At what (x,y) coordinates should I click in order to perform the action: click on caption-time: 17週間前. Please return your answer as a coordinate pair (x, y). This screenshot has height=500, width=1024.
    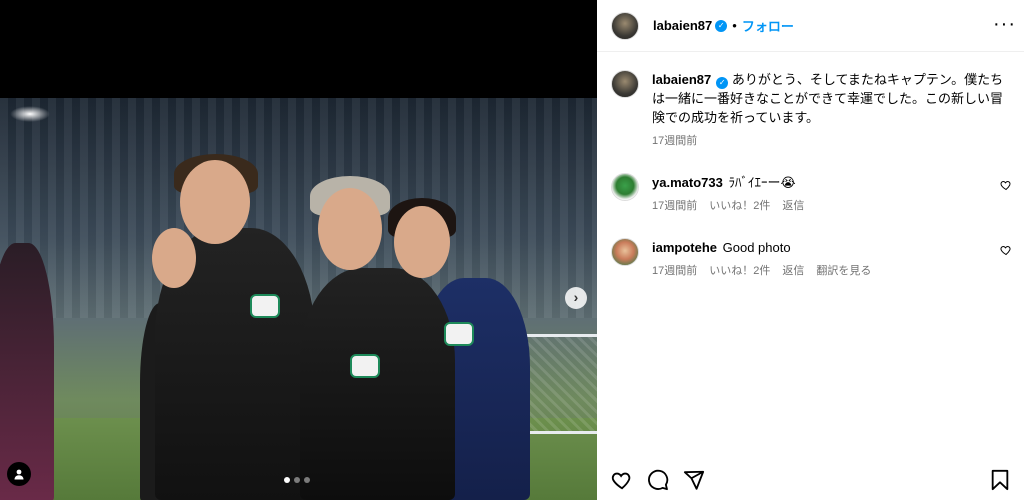
    Looking at the image, I should click on (674, 141).